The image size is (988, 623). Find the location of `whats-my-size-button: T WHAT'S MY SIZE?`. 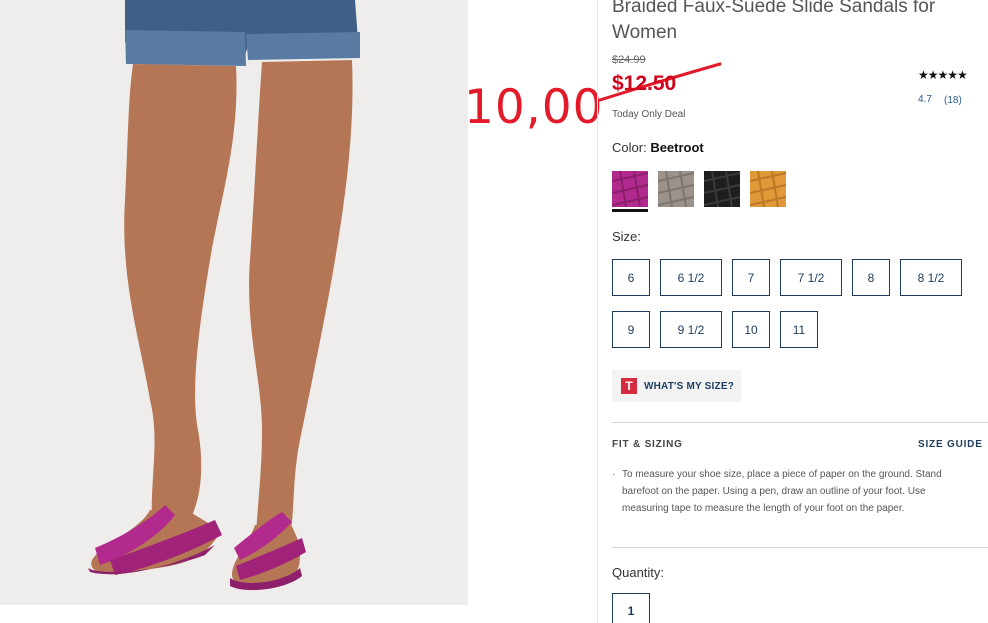

whats-my-size-button: T WHAT'S MY SIZE? is located at coordinates (676, 386).